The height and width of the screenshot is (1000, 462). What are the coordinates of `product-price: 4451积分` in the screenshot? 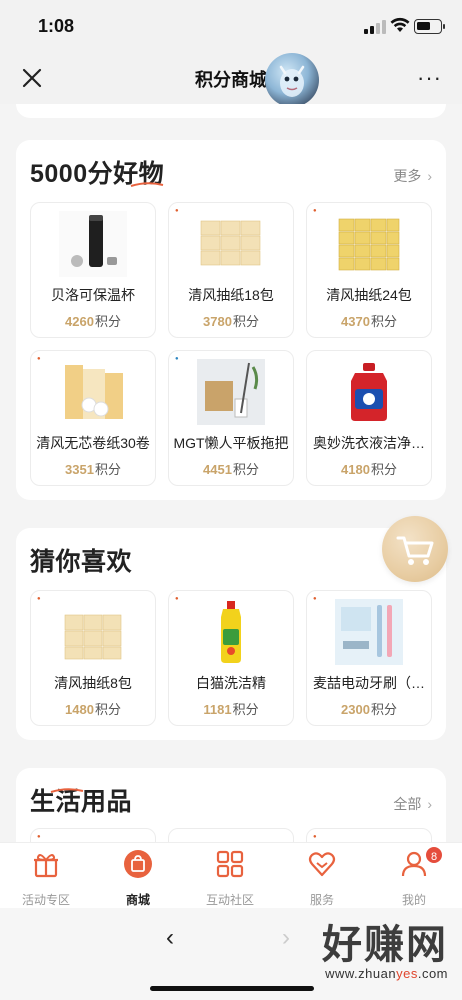 It's located at (231, 469).